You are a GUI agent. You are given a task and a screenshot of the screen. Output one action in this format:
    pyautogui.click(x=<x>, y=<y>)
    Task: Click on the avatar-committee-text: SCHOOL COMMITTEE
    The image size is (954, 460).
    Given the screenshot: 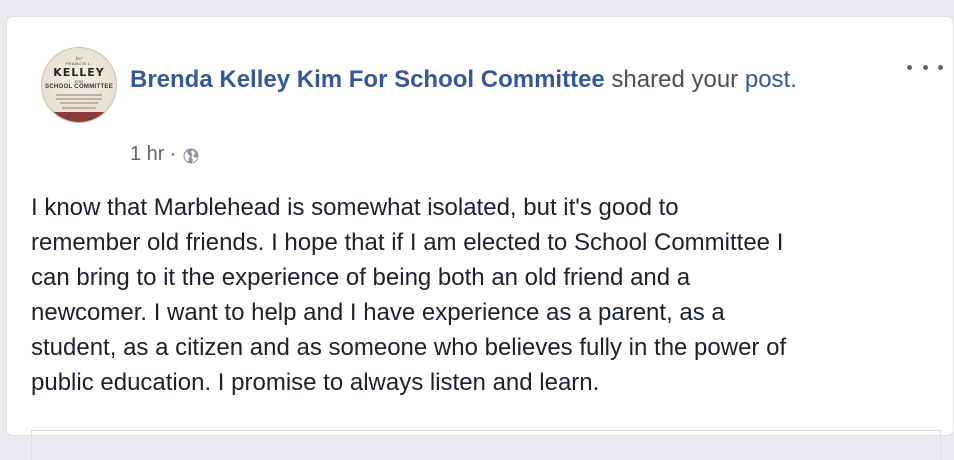 What is the action you would take?
    pyautogui.click(x=79, y=87)
    